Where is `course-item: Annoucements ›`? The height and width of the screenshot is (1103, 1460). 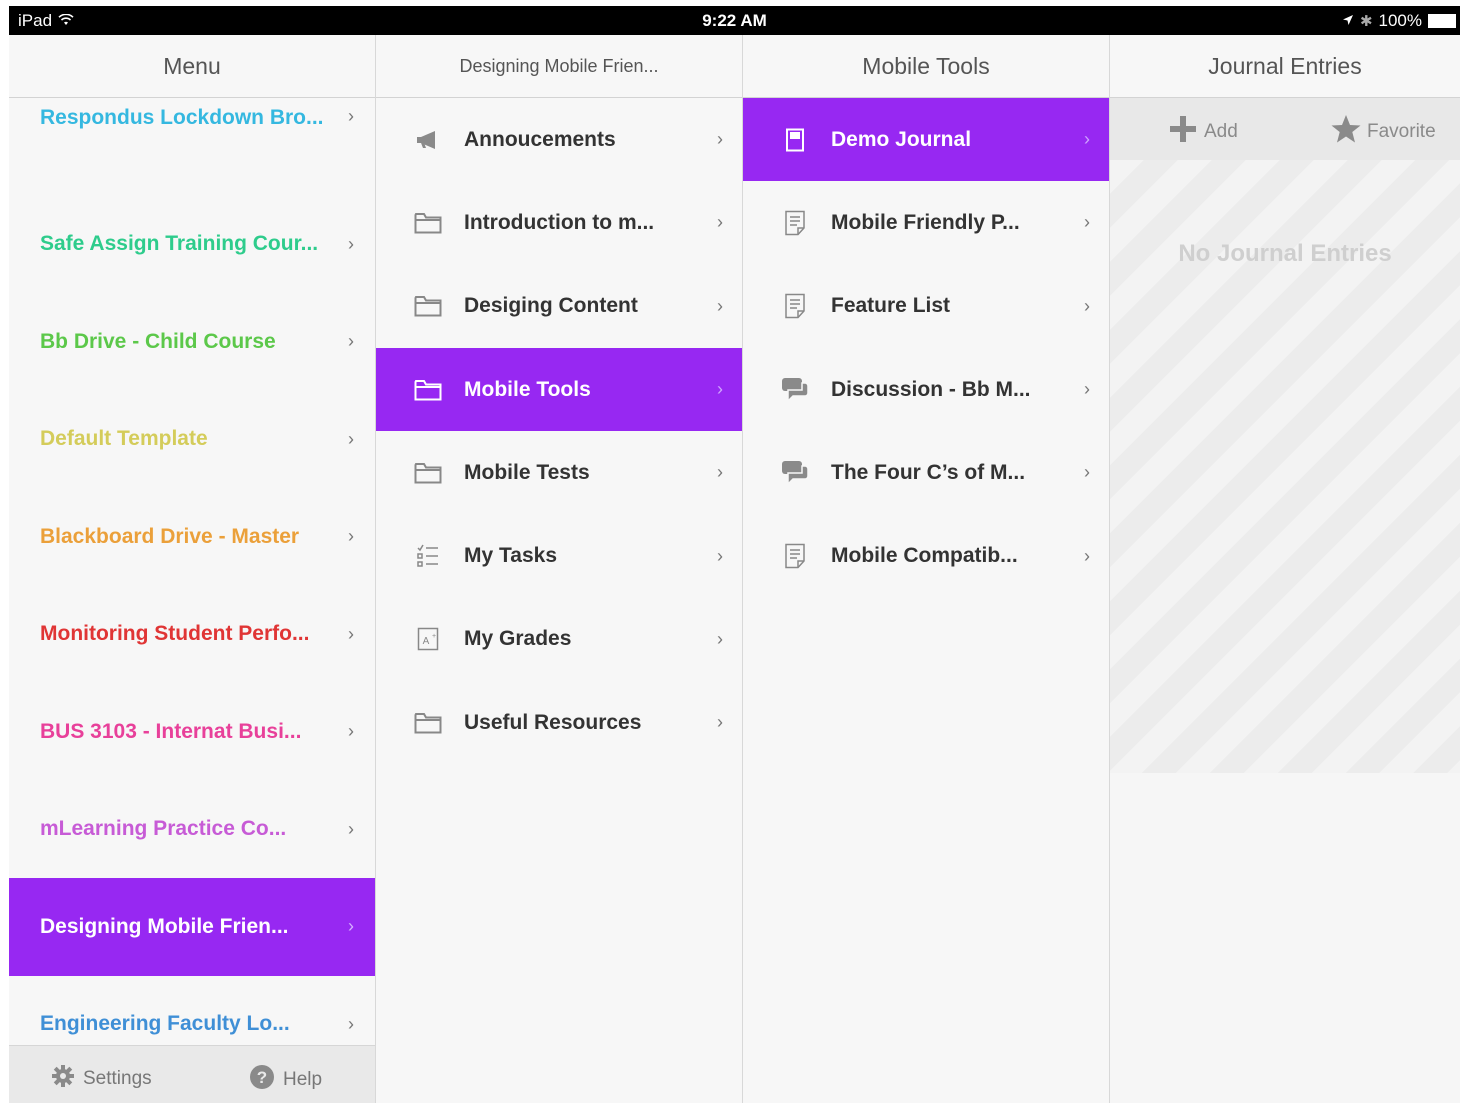
course-item: Annoucements › is located at coordinates (559, 139).